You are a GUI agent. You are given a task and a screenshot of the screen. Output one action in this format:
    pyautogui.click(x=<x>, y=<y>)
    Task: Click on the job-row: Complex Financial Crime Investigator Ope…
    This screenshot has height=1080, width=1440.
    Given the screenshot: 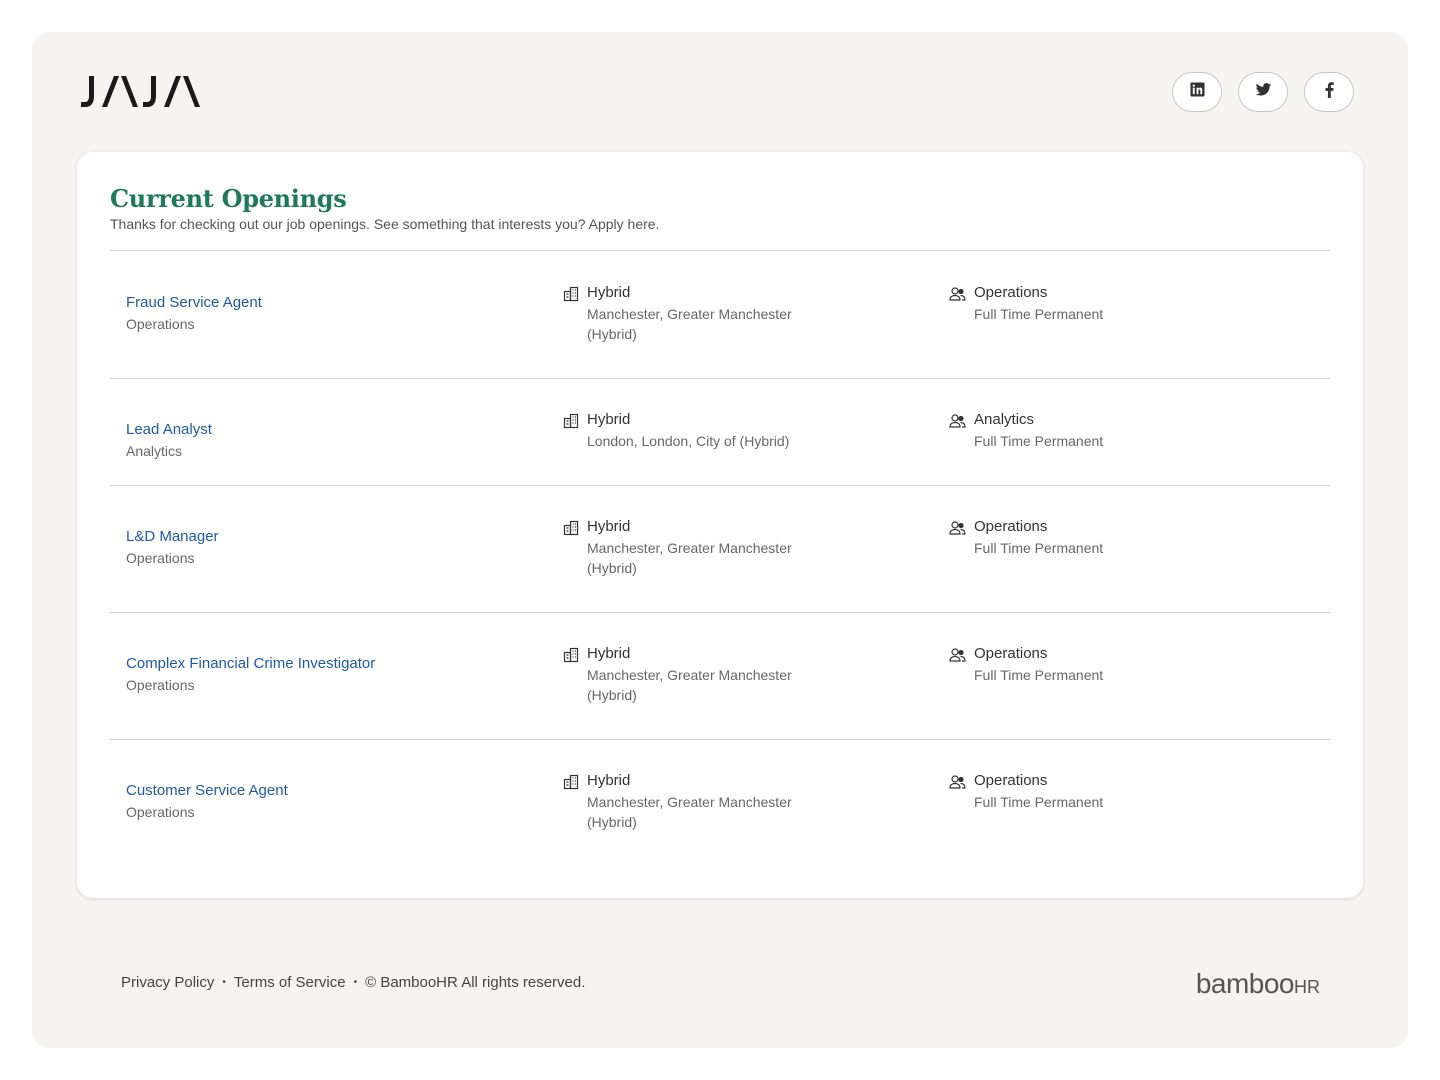 What is the action you would take?
    pyautogui.click(x=720, y=675)
    